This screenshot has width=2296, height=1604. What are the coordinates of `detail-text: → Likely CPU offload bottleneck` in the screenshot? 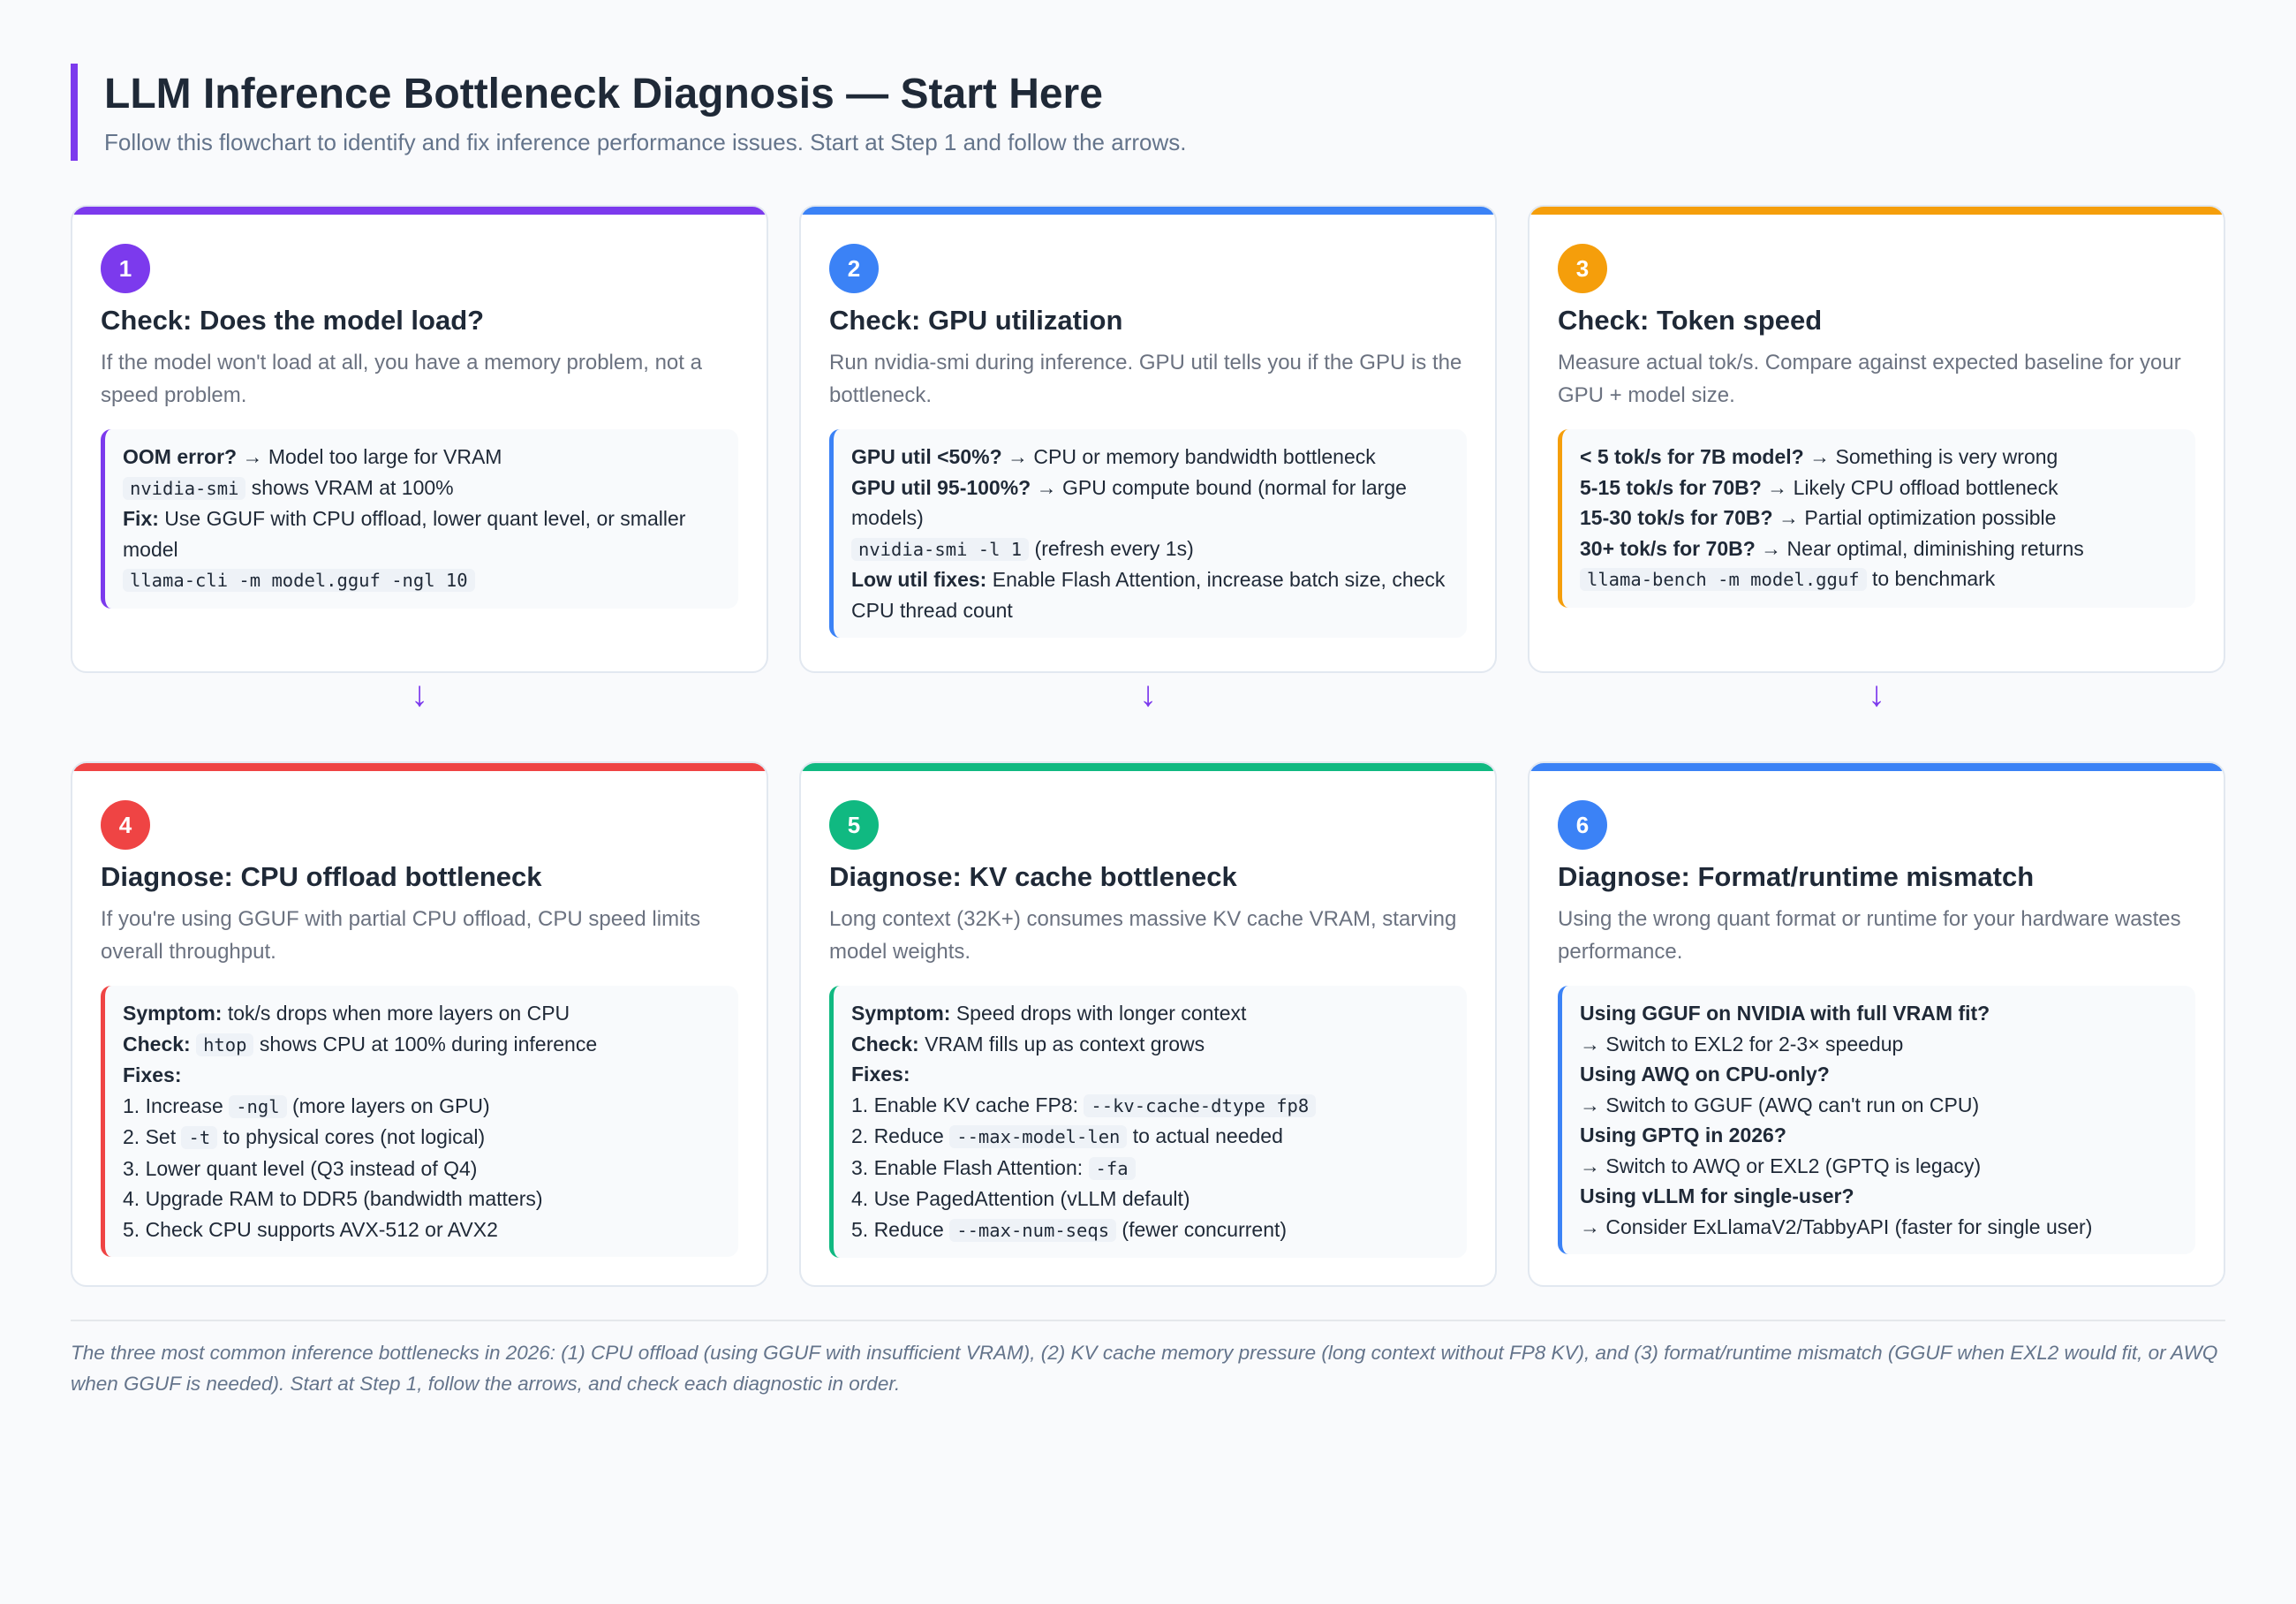 It's located at (1909, 487).